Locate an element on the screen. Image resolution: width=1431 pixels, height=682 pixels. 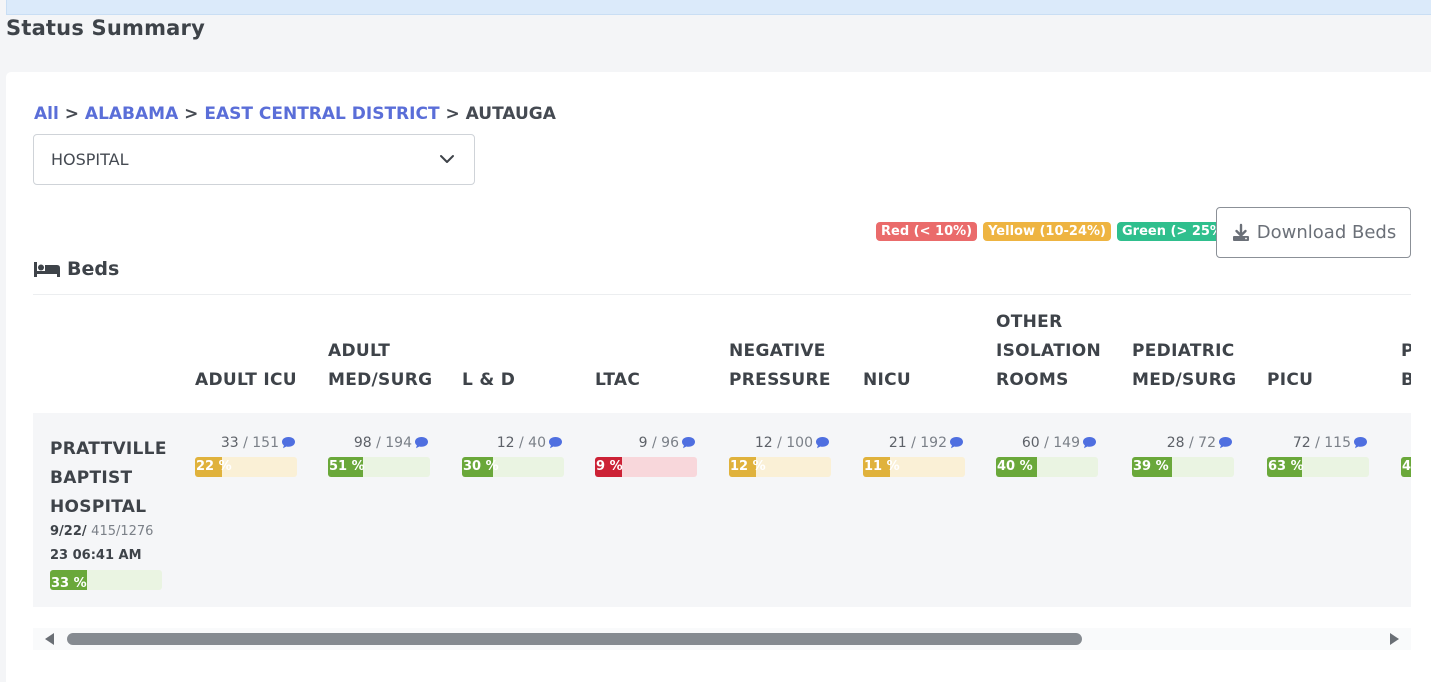
bed-counts: 60 / 149 is located at coordinates (1047, 444).